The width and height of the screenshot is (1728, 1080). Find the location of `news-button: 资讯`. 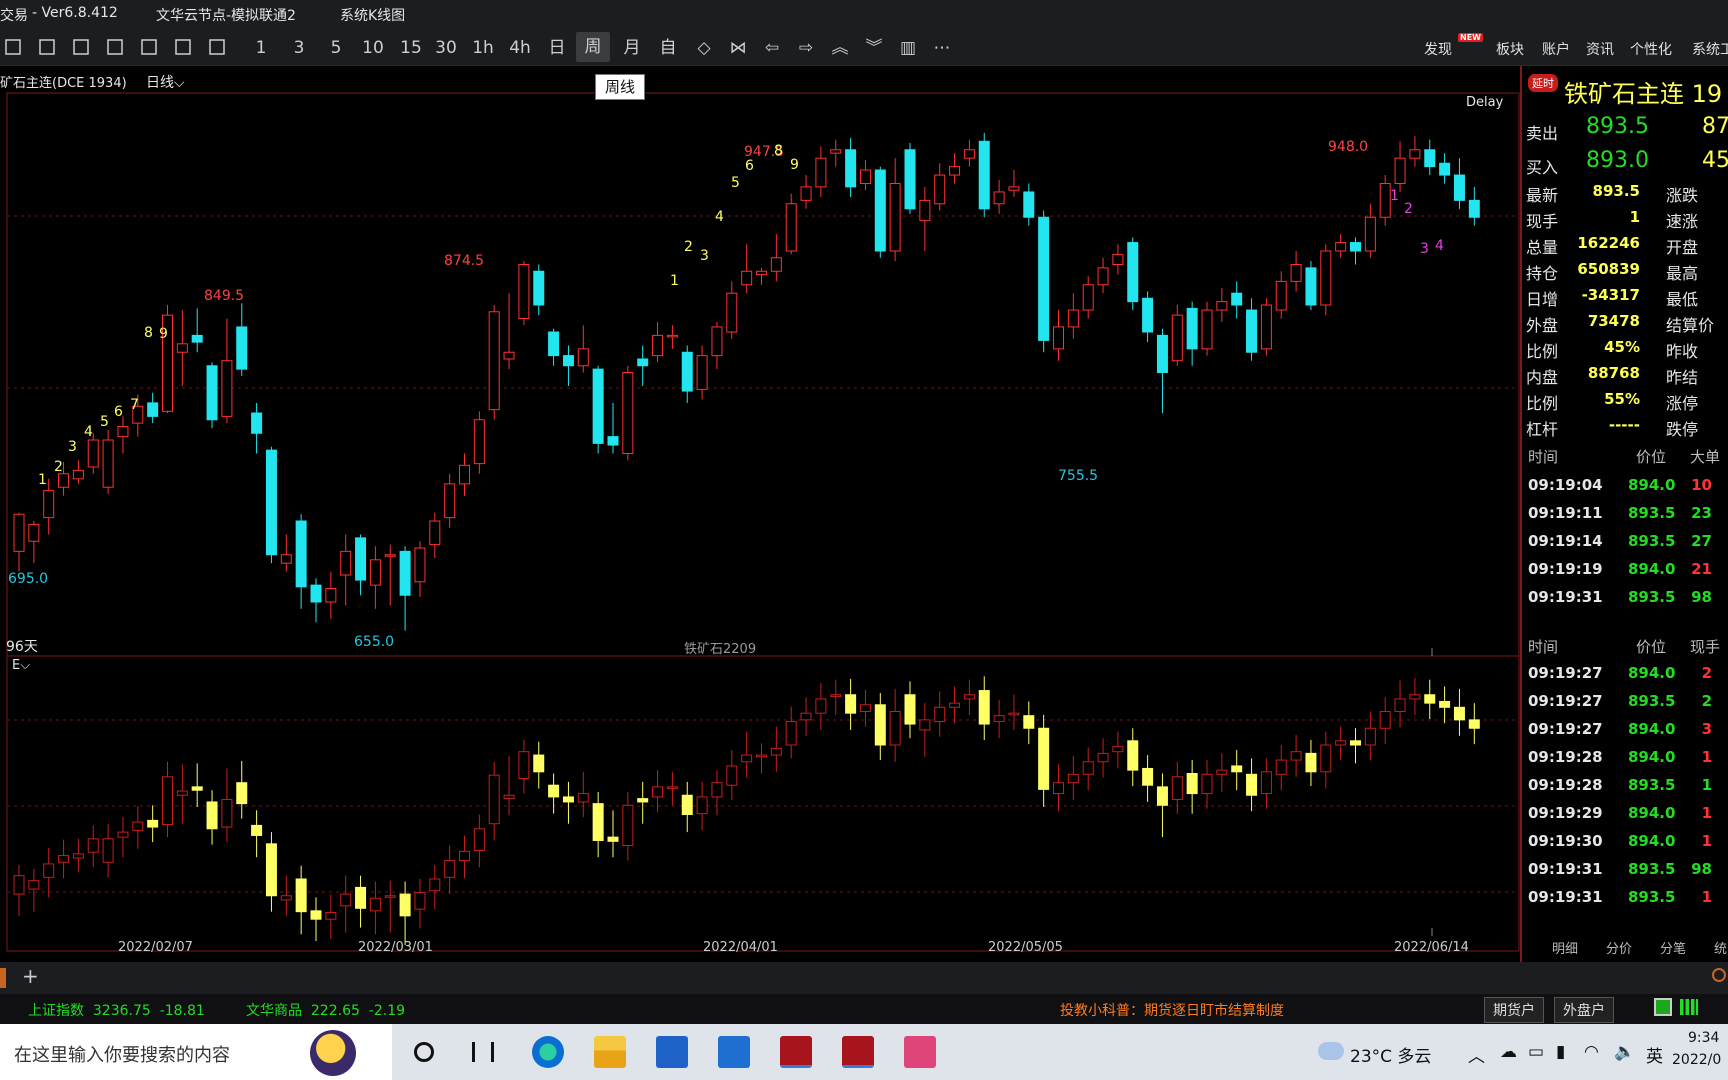

news-button: 资讯 is located at coordinates (1600, 49).